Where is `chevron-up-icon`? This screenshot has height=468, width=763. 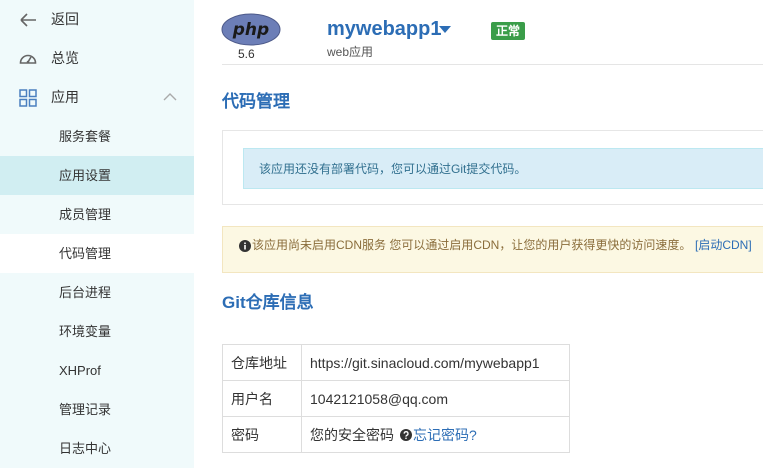 chevron-up-icon is located at coordinates (170, 97).